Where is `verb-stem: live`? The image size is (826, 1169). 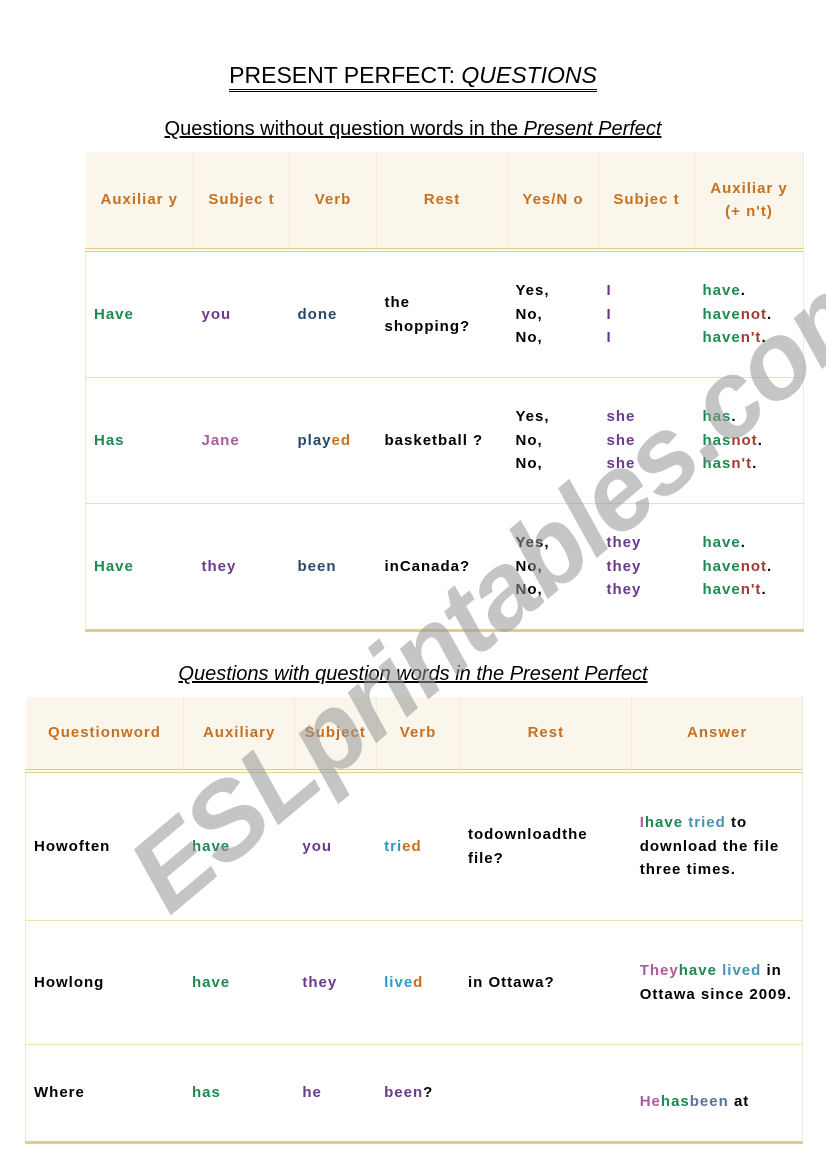
verb-stem: live is located at coordinates (399, 982).